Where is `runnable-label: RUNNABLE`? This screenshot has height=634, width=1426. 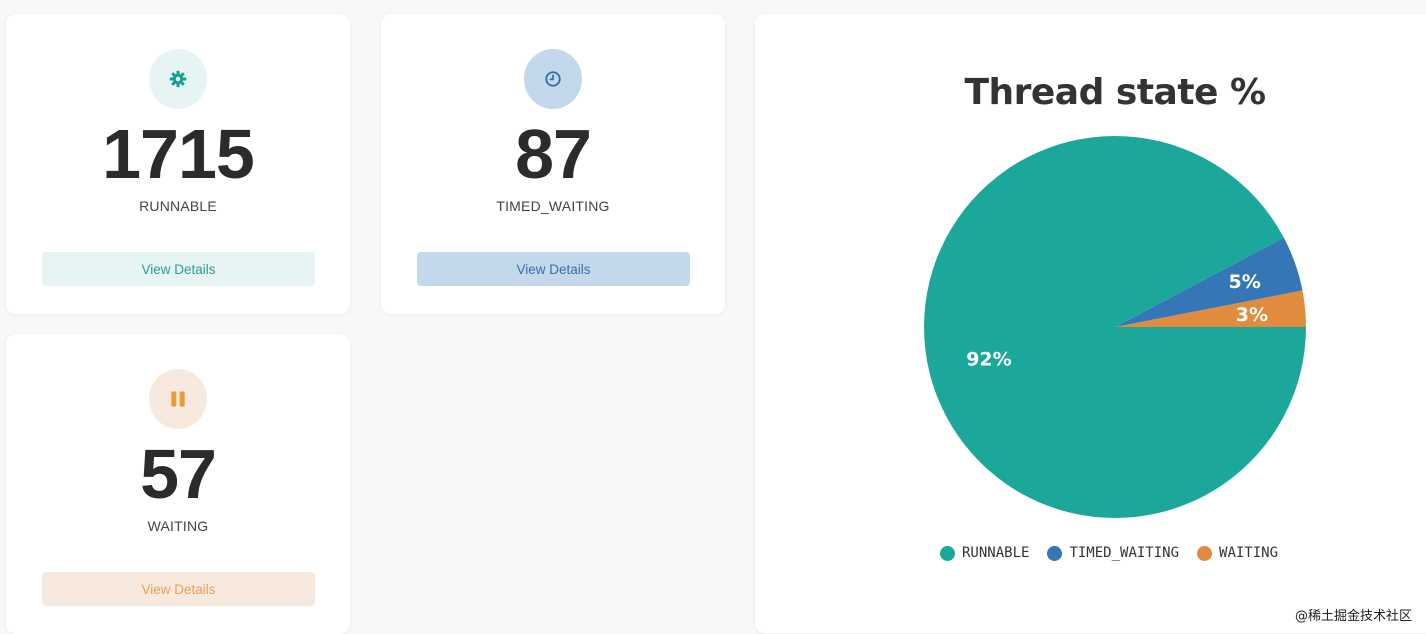
runnable-label: RUNNABLE is located at coordinates (178, 206).